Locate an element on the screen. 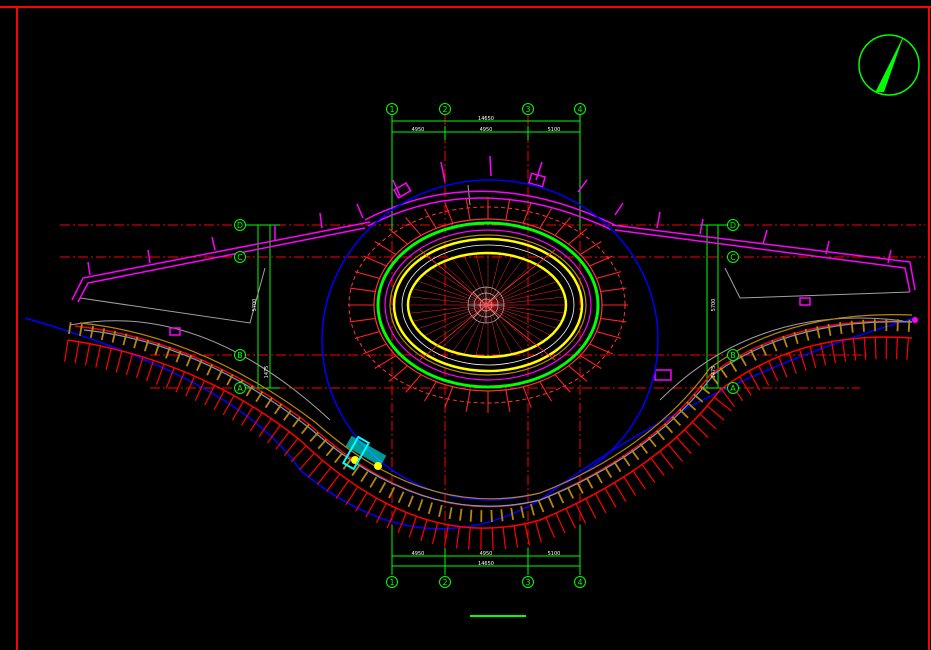 This screenshot has height=650, width=931. bottom-dimension-texts: 4950 4950 5100 14650 is located at coordinates (486, 559).